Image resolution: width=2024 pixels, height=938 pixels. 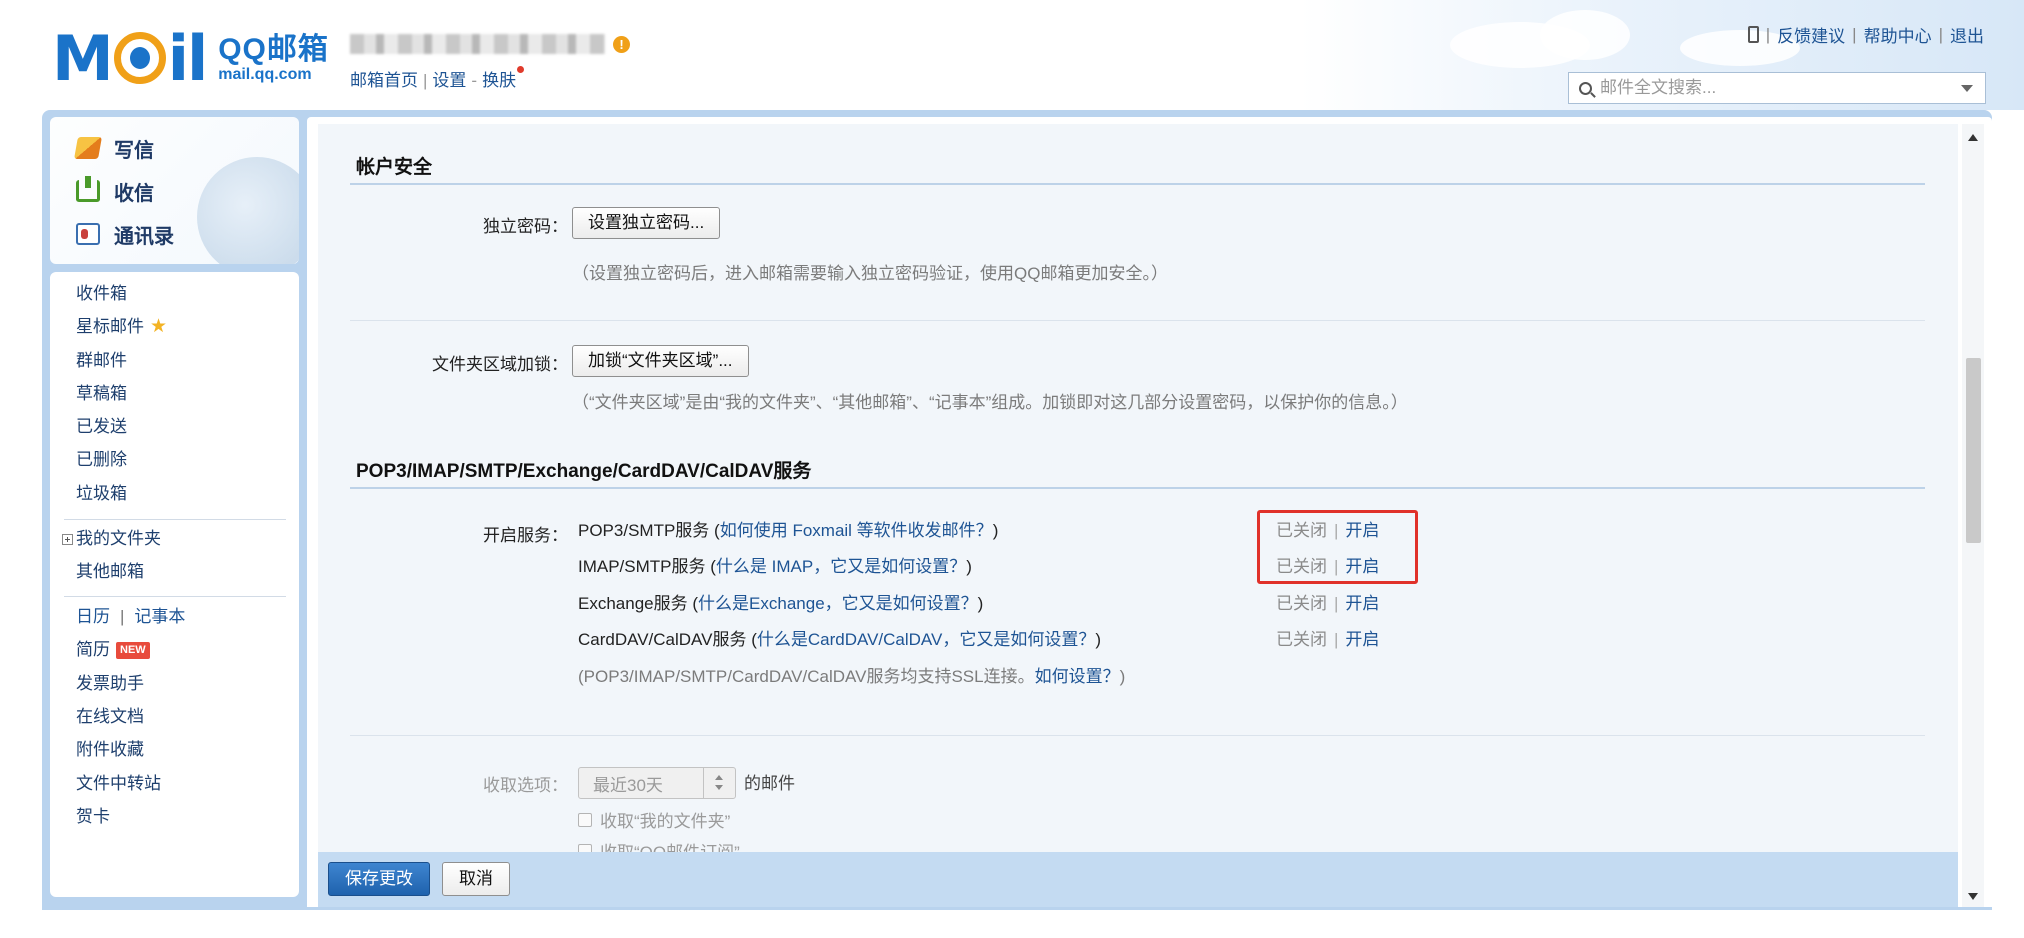 I want to click on change-skin-link: 换肤, so click(x=499, y=80).